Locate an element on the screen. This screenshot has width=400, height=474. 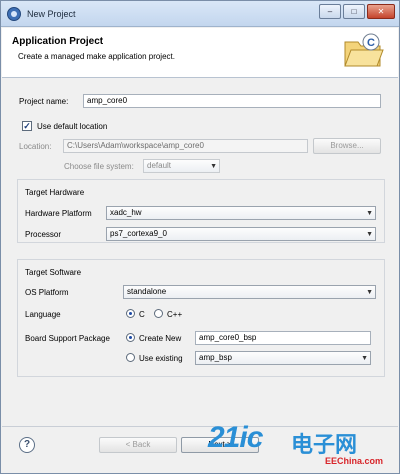
os-platform-value: standalone is located at coordinates (147, 291).